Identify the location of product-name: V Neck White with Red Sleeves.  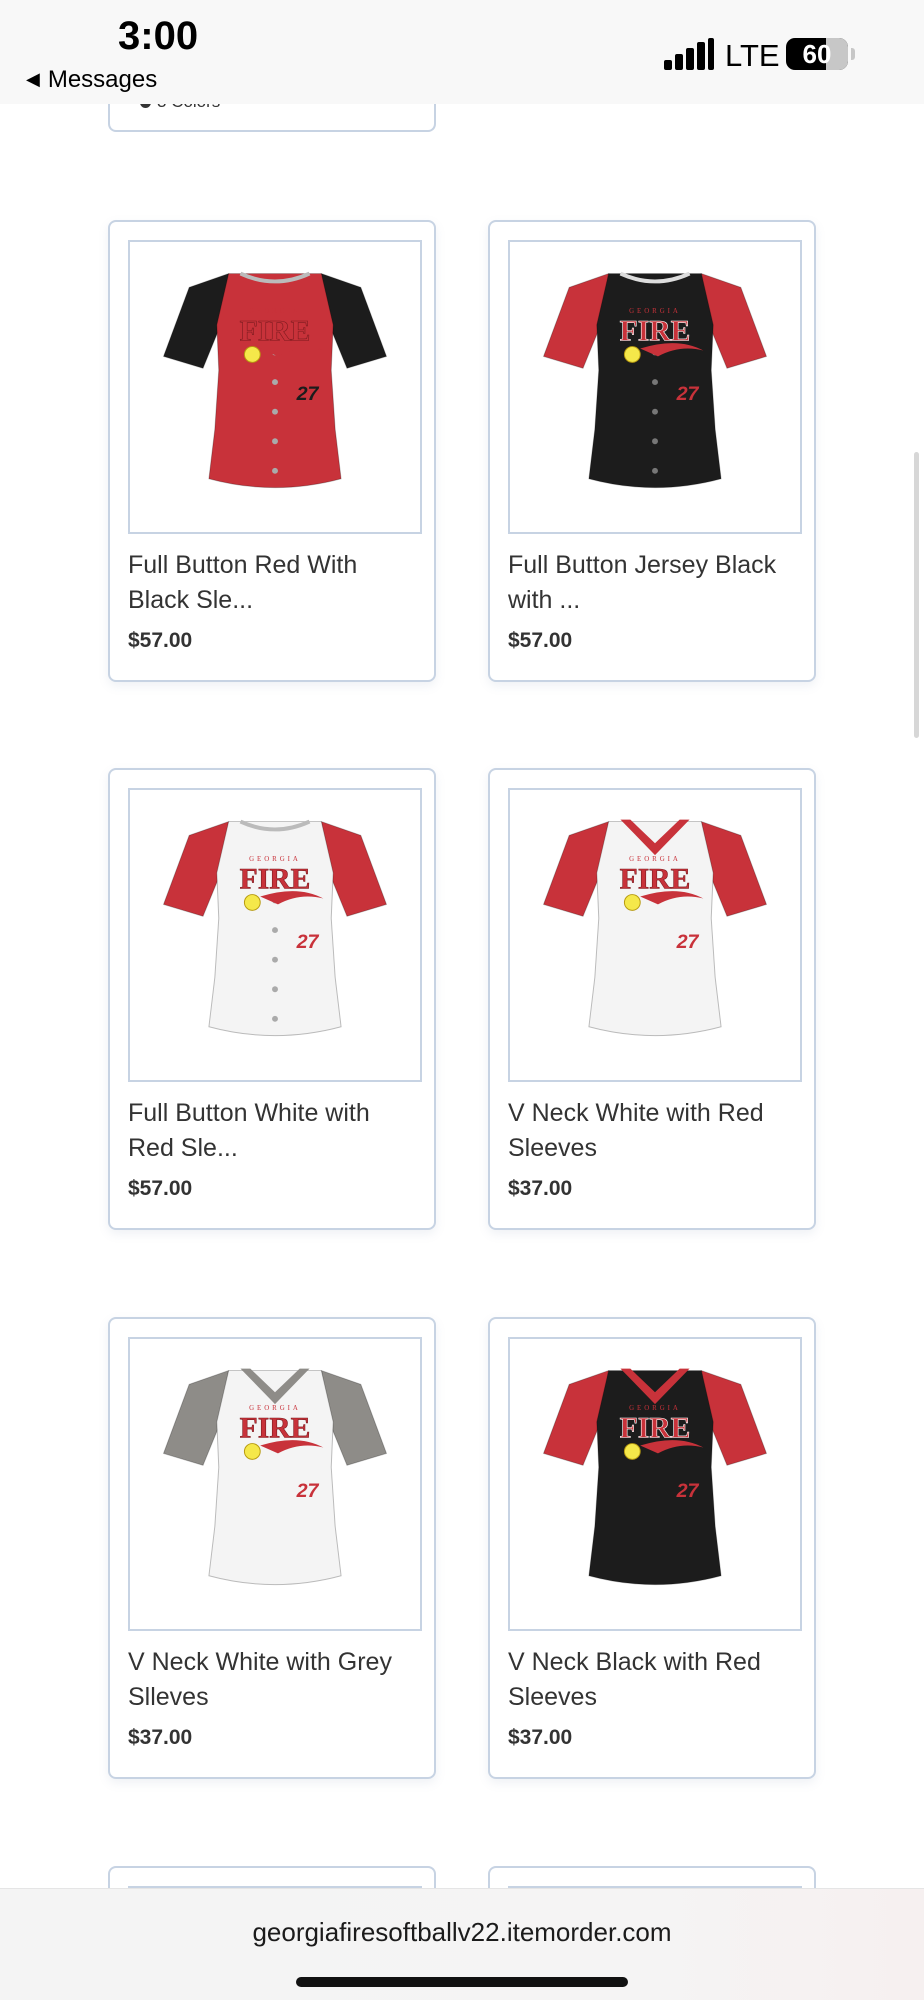
(658, 1131).